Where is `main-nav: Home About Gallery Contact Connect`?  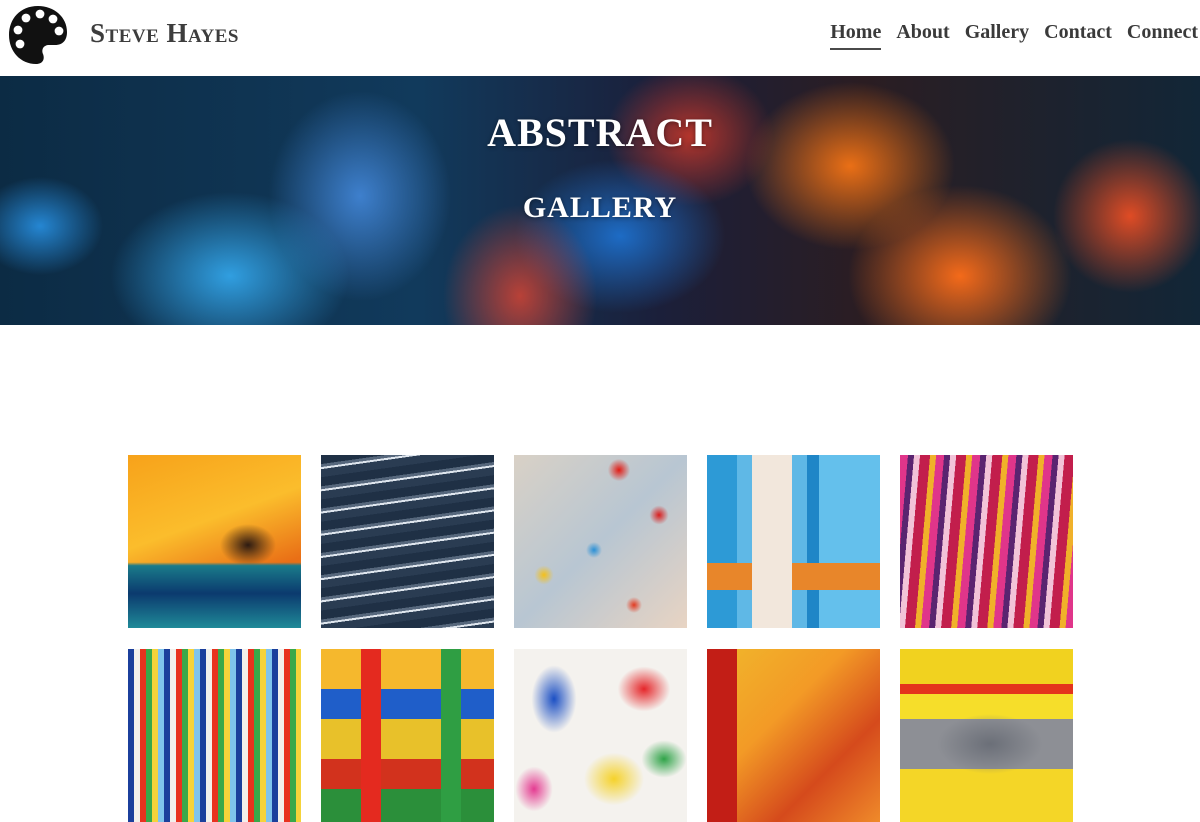
main-nav: Home About Gallery Contact Connect is located at coordinates (1014, 35).